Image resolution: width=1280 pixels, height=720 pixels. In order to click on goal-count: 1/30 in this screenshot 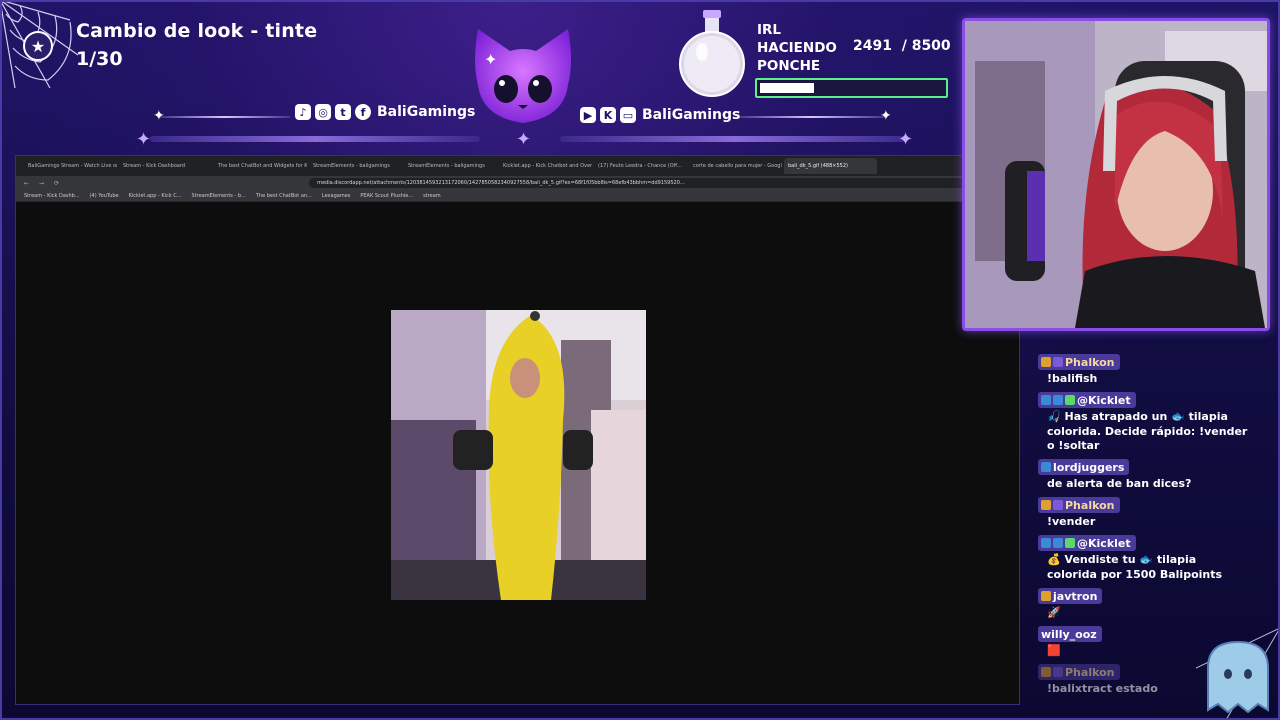, I will do `click(99, 59)`.